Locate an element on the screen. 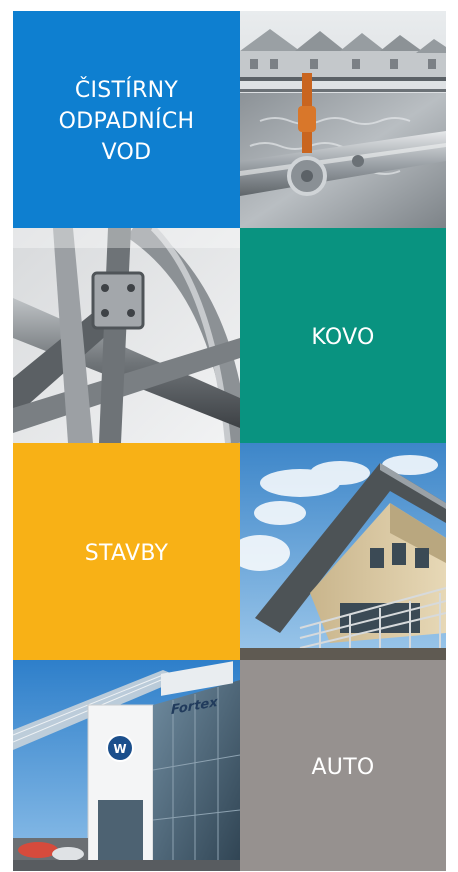  category-label-stavby: STAVBY is located at coordinates (127, 551).